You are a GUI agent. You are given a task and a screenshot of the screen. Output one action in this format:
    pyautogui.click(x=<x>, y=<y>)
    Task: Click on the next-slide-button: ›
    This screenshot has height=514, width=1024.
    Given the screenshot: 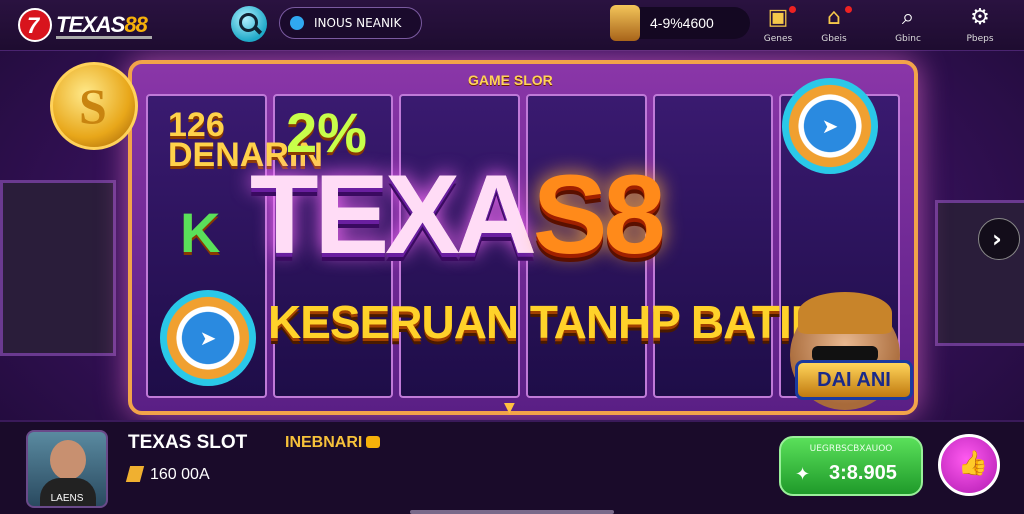 What is the action you would take?
    pyautogui.click(x=999, y=239)
    